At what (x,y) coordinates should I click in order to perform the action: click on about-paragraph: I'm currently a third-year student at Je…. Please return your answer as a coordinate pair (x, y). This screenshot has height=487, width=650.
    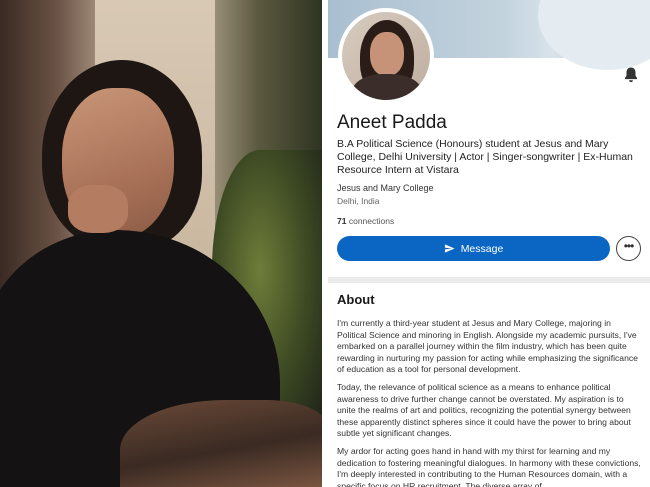
    Looking at the image, I should click on (487, 346).